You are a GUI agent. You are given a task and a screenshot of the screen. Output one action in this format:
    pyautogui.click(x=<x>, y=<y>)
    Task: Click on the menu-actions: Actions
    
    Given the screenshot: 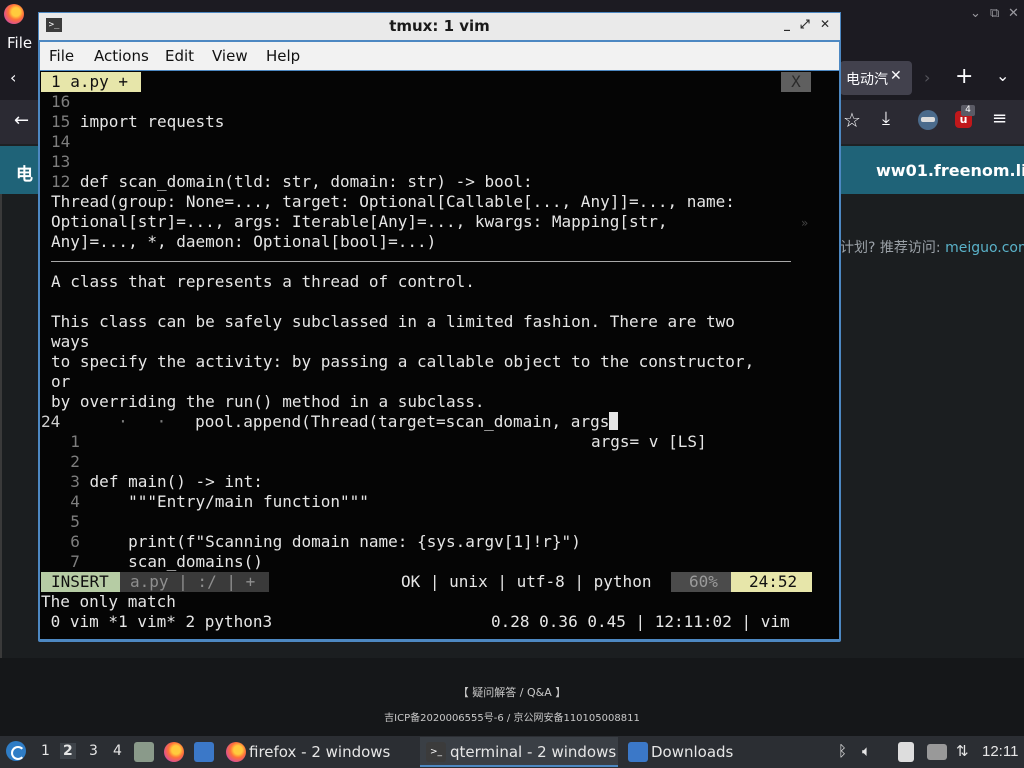 What is the action you would take?
    pyautogui.click(x=121, y=56)
    